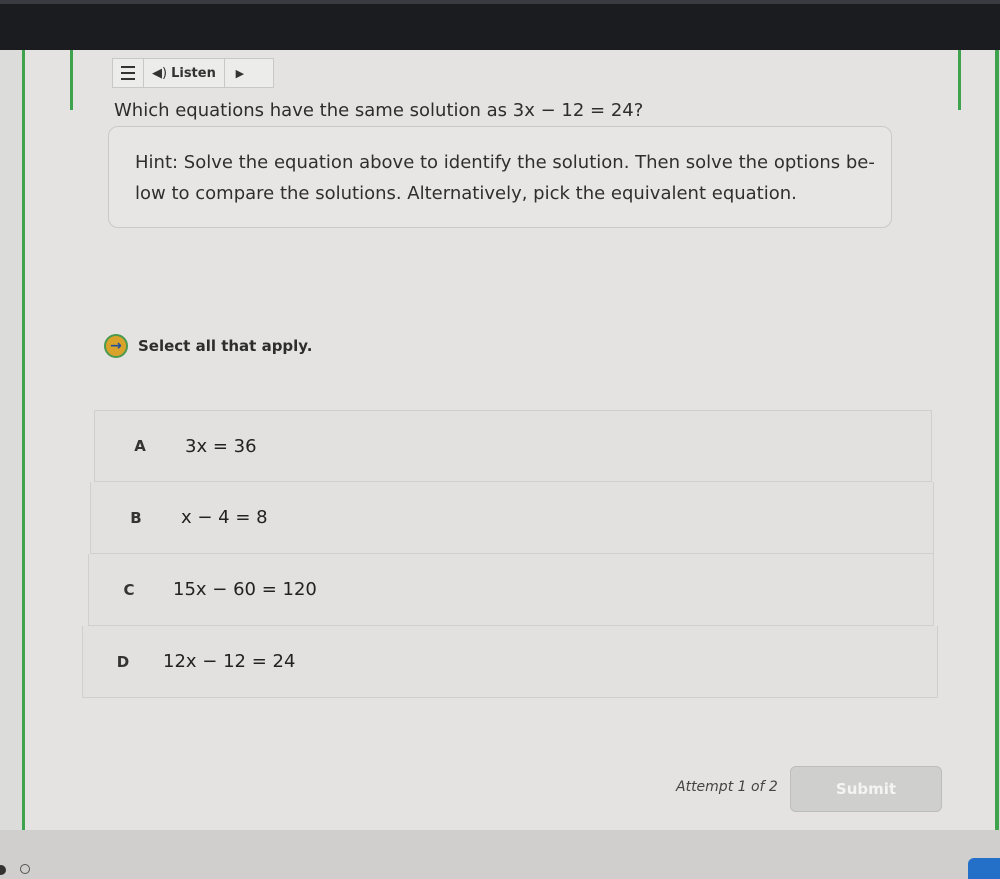  I want to click on inner-right-border, so click(959, 80).